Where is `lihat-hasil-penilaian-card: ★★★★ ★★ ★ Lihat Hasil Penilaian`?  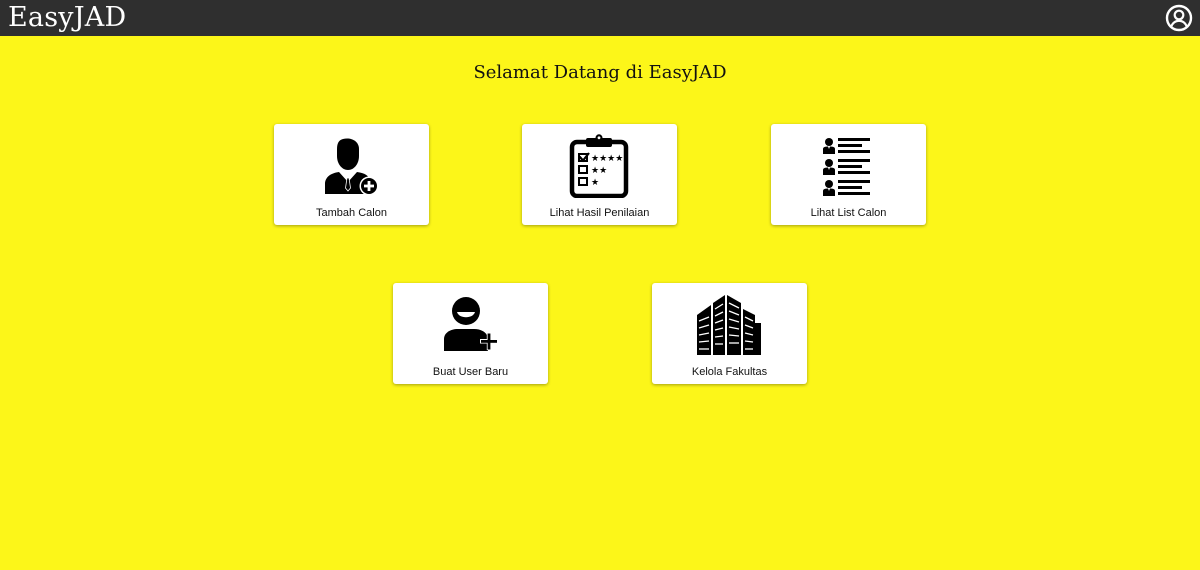
lihat-hasil-penilaian-card: ★★★★ ★★ ★ Lihat Hasil Penilaian is located at coordinates (599, 174).